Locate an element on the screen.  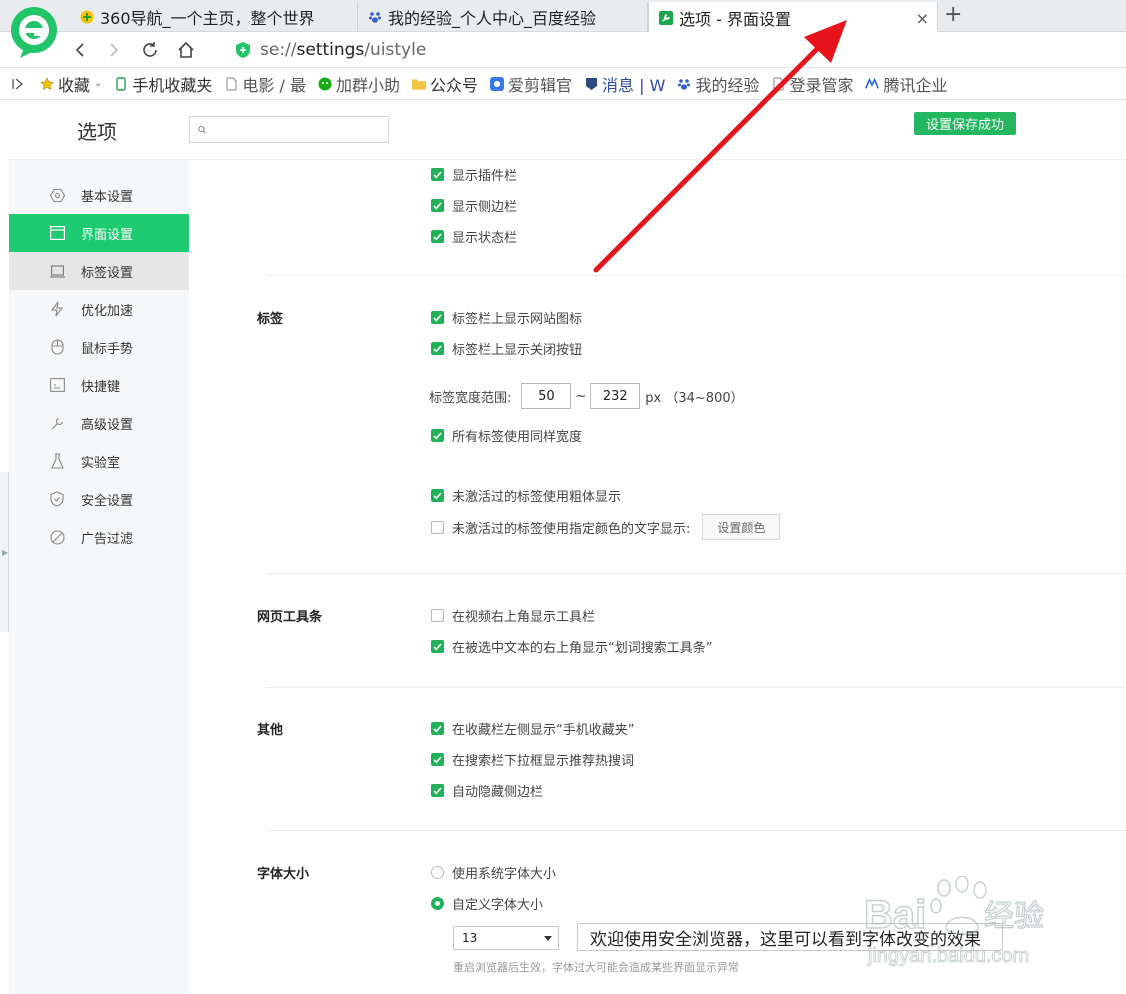
set-color-button: 设置颜色 is located at coordinates (741, 527).